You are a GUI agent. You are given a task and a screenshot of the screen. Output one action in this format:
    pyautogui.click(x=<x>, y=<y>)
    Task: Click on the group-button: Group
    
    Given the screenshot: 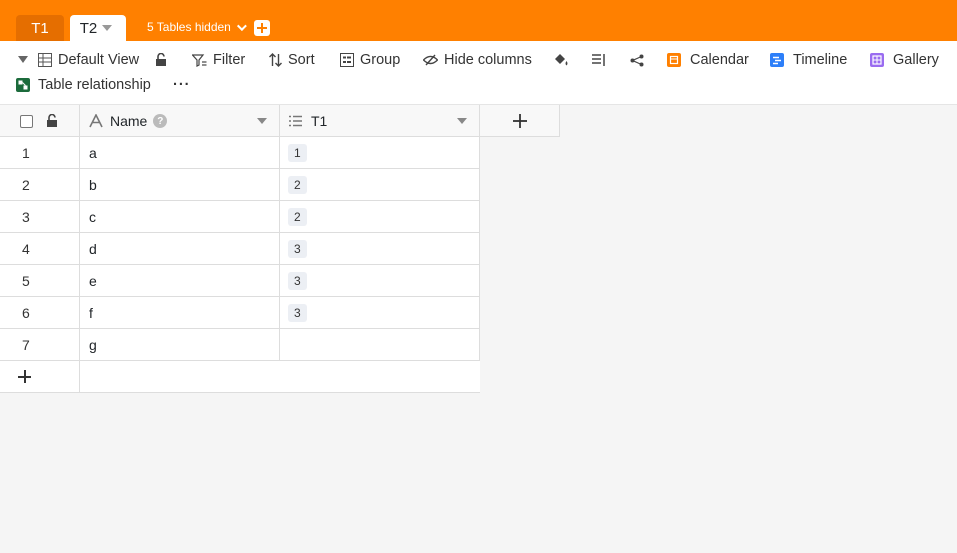 What is the action you would take?
    pyautogui.click(x=370, y=60)
    